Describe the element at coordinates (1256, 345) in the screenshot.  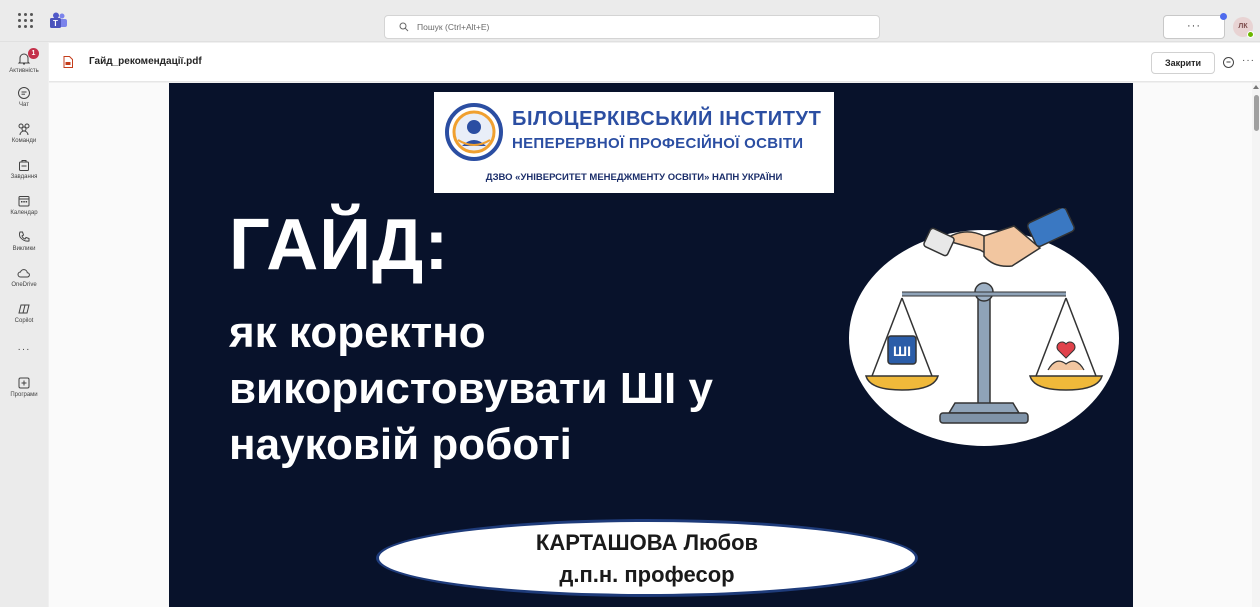
I see `vertical-scrollbar` at that location.